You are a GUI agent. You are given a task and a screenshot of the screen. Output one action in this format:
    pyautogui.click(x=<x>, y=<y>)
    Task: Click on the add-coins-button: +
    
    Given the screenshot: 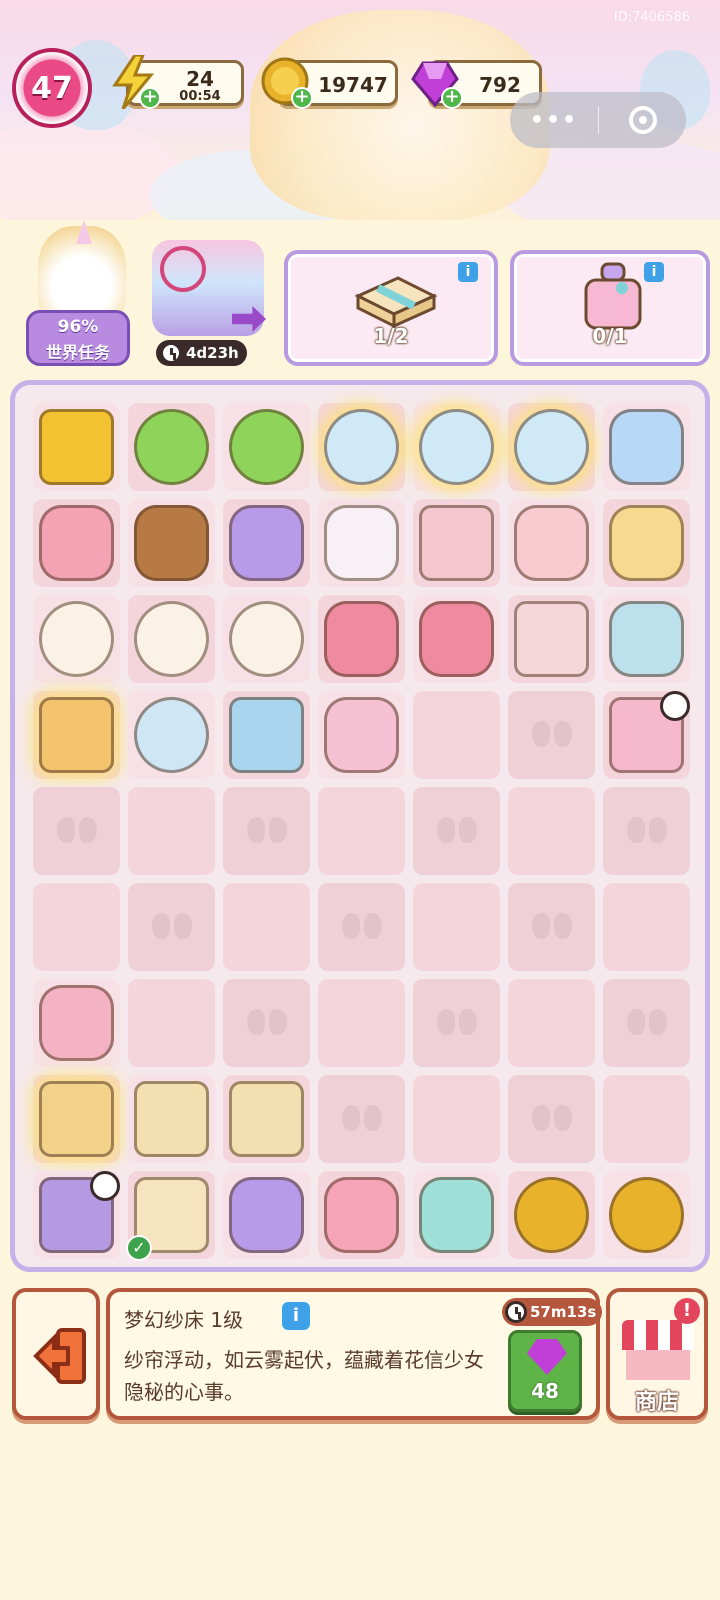 What is the action you would take?
    pyautogui.click(x=302, y=98)
    